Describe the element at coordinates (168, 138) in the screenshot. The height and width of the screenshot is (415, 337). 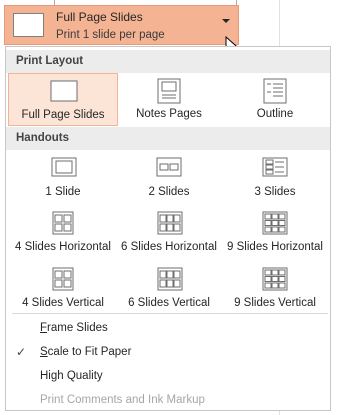
I see `section-header-handouts: Handouts` at that location.